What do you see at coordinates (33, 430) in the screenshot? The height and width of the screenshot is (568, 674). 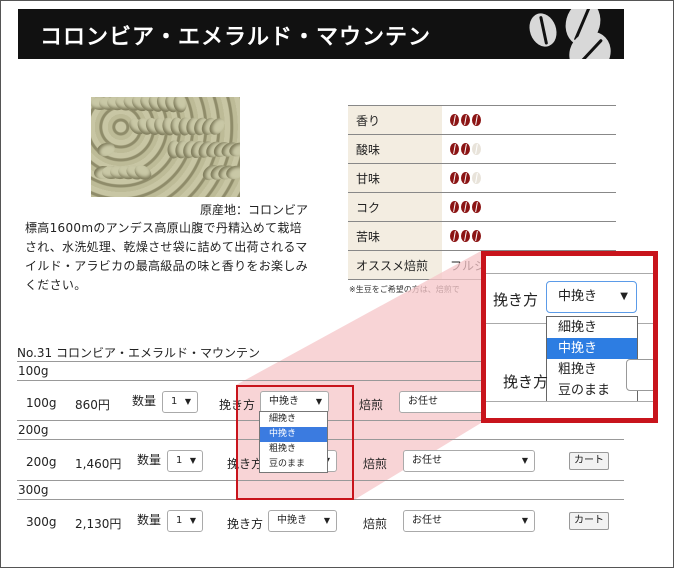 I see `group-label: 200g` at bounding box center [33, 430].